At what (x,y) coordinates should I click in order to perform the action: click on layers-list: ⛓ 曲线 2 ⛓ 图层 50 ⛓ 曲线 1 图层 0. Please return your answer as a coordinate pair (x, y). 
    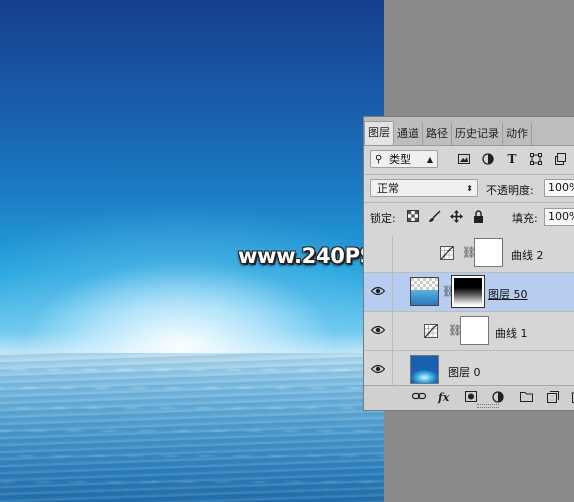
    Looking at the image, I should click on (469, 310).